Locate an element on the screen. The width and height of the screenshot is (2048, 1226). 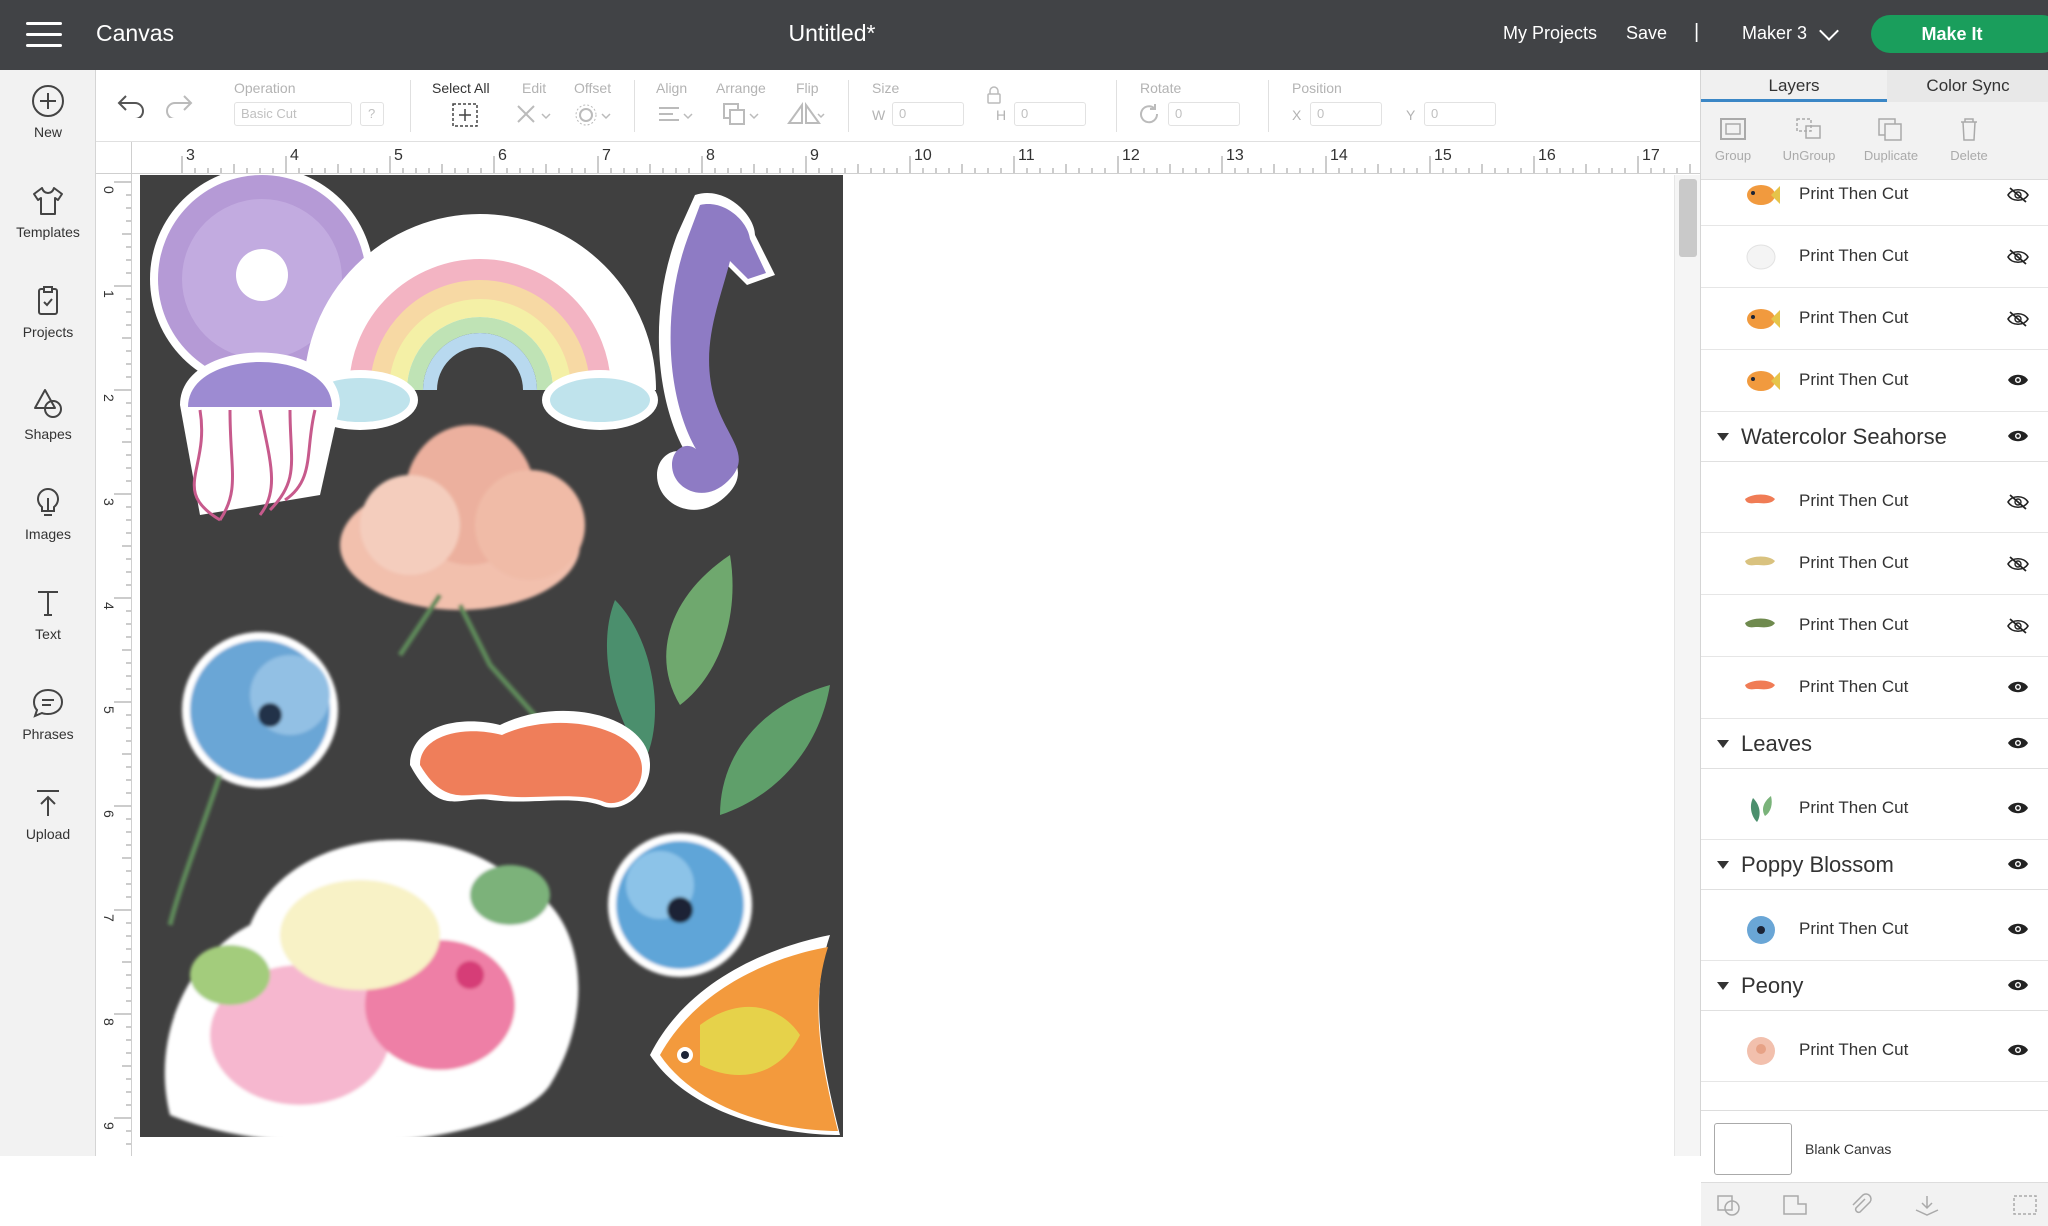
operation-help-button: ? is located at coordinates (372, 114).